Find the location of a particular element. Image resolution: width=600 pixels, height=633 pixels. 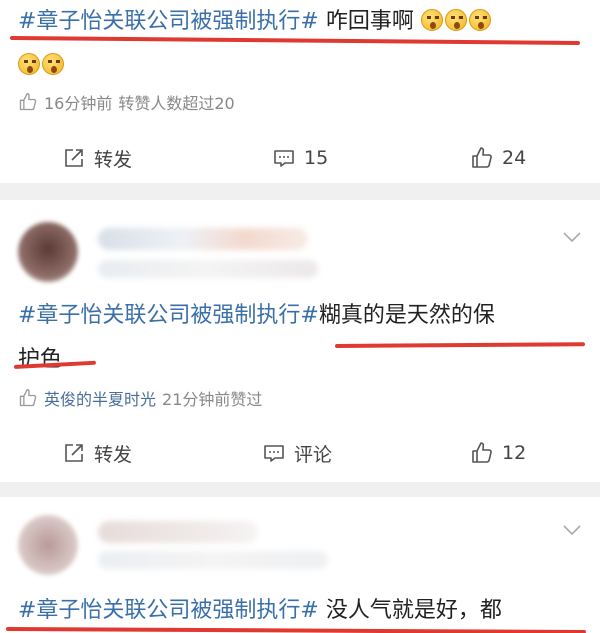

like-count: 24 is located at coordinates (514, 158).